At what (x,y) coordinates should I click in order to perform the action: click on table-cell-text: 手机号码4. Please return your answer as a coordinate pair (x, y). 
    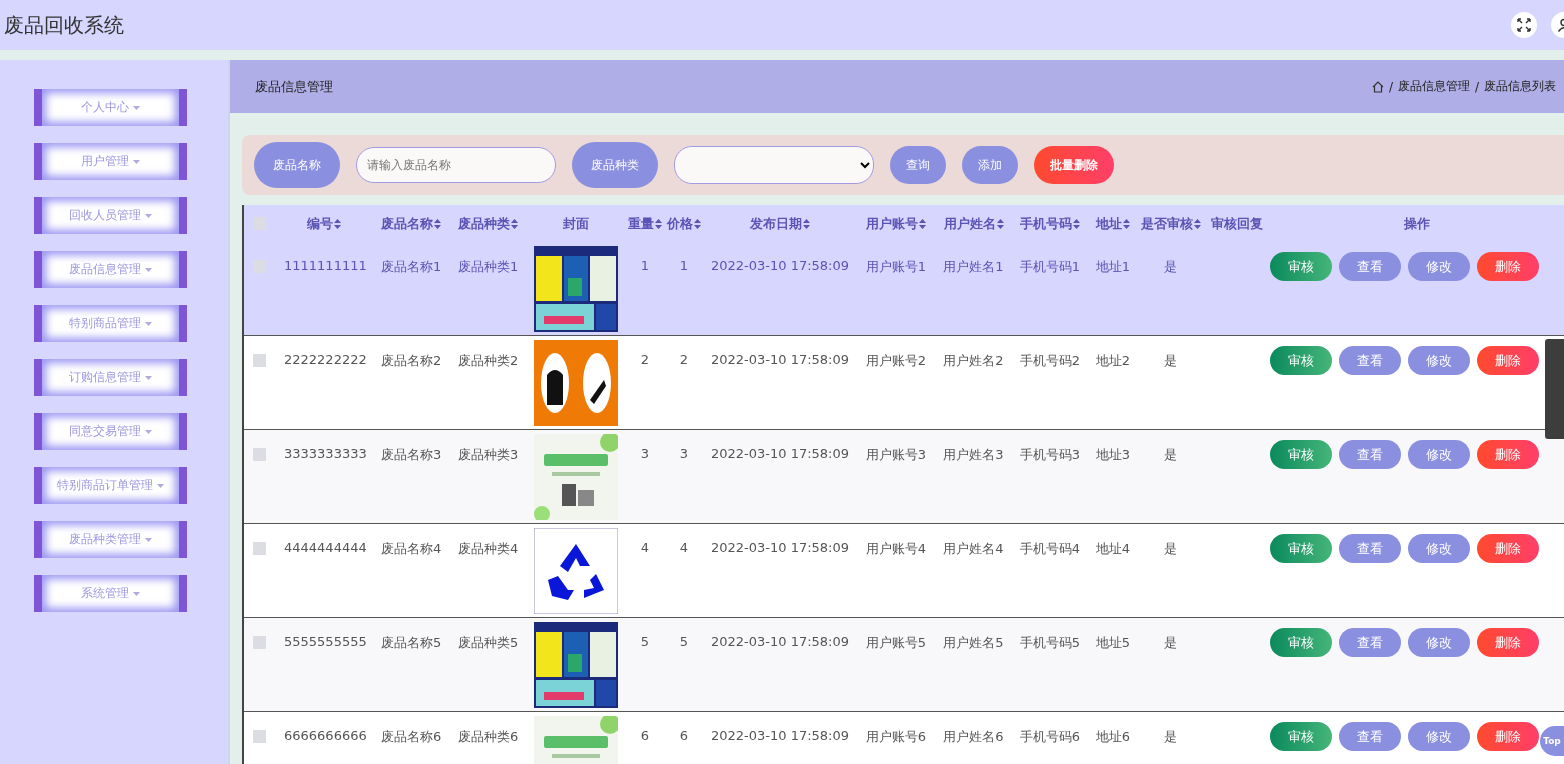
    Looking at the image, I should click on (1050, 549).